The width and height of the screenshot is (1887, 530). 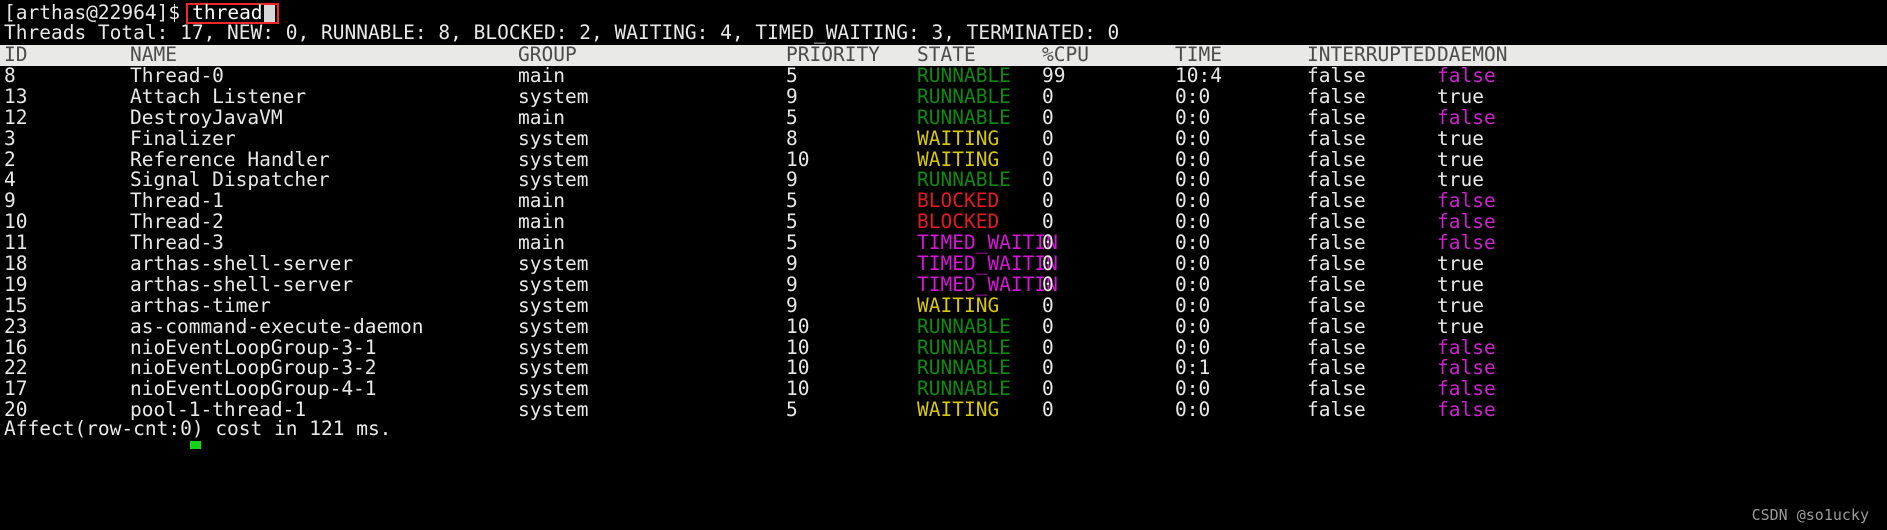 What do you see at coordinates (183, 139) in the screenshot?
I see `cell-thread-name: Finalizer` at bounding box center [183, 139].